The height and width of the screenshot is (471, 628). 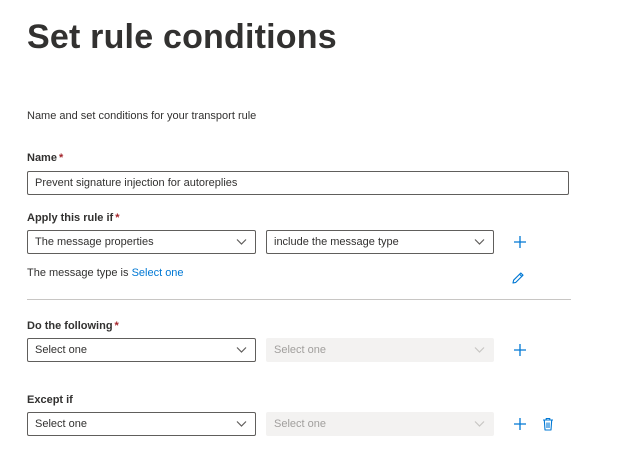 What do you see at coordinates (94, 242) in the screenshot?
I see `condition-dropdown-value: The message properties` at bounding box center [94, 242].